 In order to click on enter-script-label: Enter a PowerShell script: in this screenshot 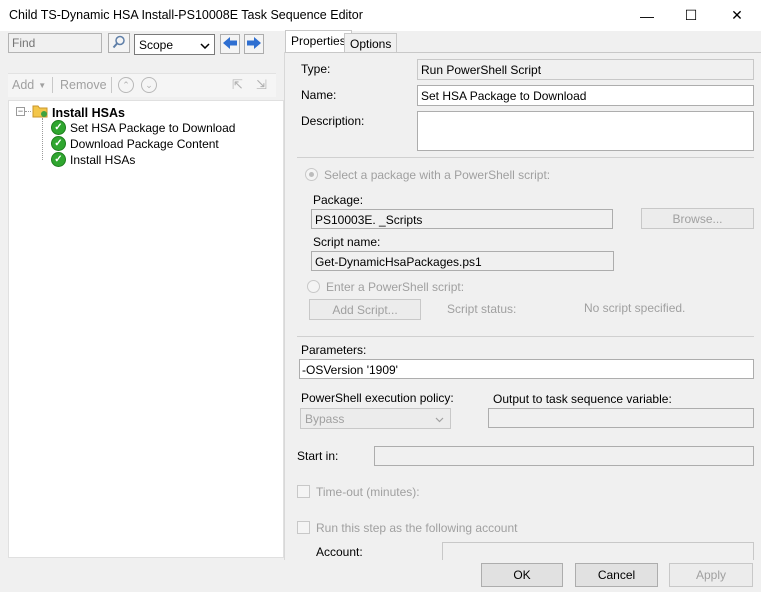, I will do `click(395, 287)`.